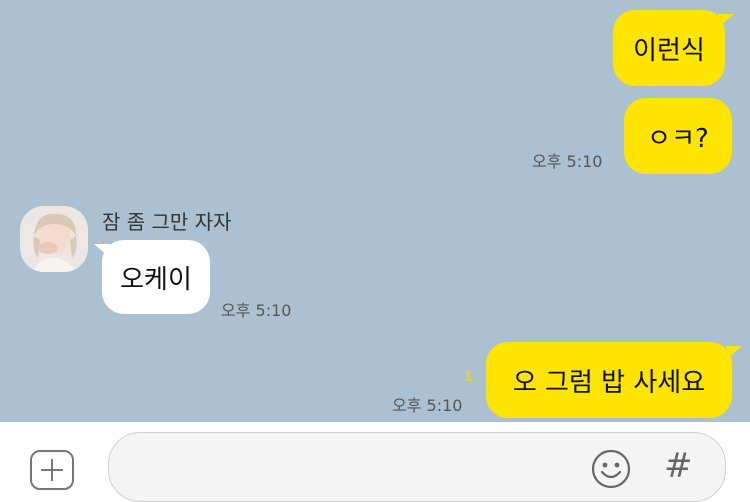 This screenshot has height=502, width=750. I want to click on emoji-icon, so click(611, 469).